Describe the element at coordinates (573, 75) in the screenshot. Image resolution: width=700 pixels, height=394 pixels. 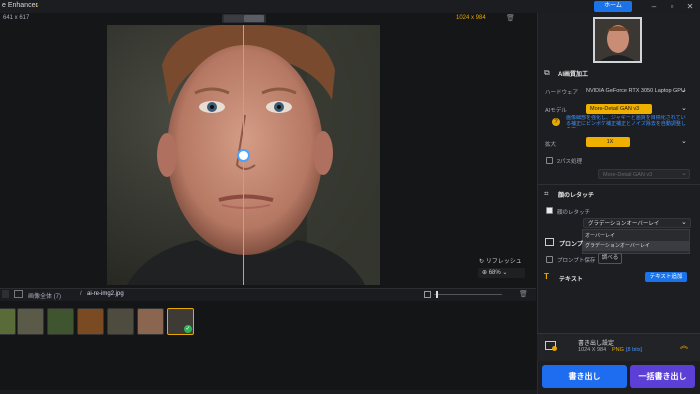
I see `ai-section-title: AI画質加工` at that location.